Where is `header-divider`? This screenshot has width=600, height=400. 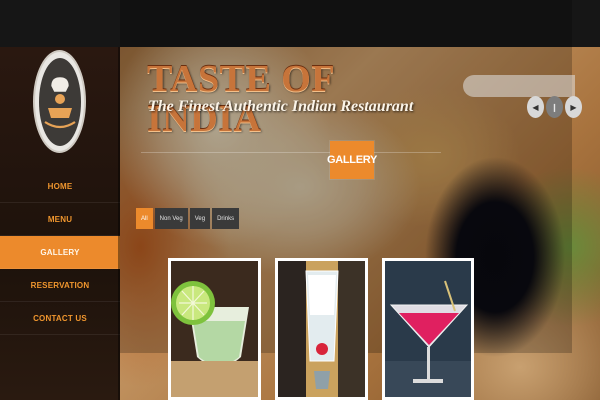 header-divider is located at coordinates (291, 152).